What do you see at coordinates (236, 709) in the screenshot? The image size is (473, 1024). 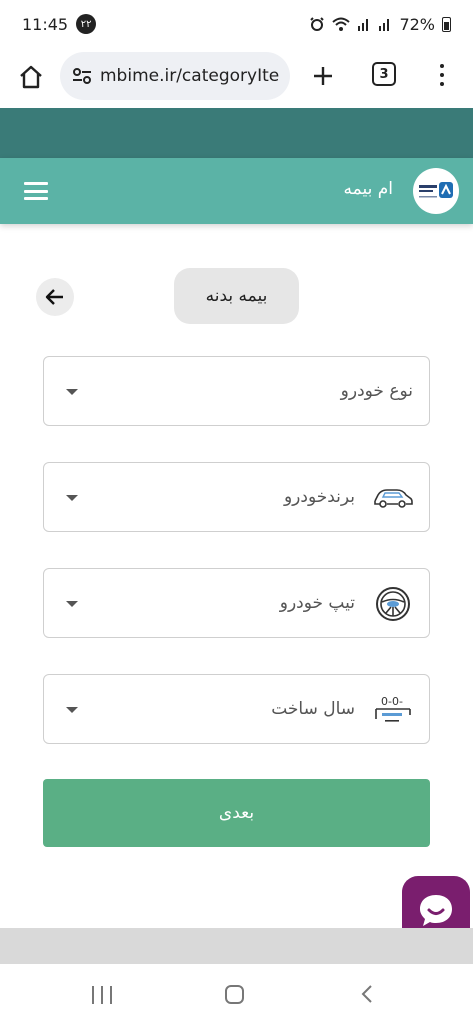 I see `manufacture-year-select: سال ساخت 0-0-` at bounding box center [236, 709].